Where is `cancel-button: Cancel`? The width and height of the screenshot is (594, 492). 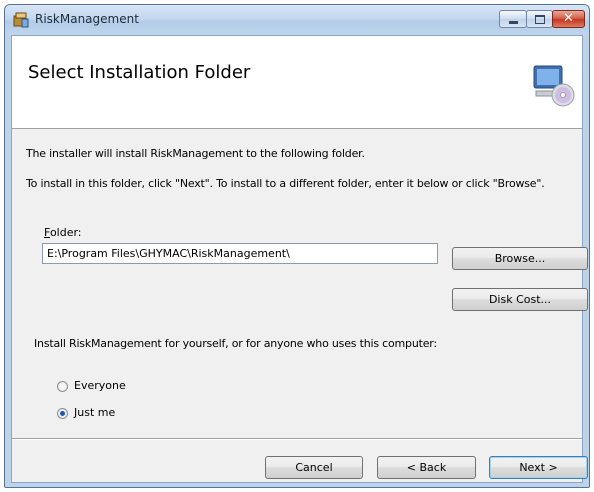 cancel-button: Cancel is located at coordinates (314, 467).